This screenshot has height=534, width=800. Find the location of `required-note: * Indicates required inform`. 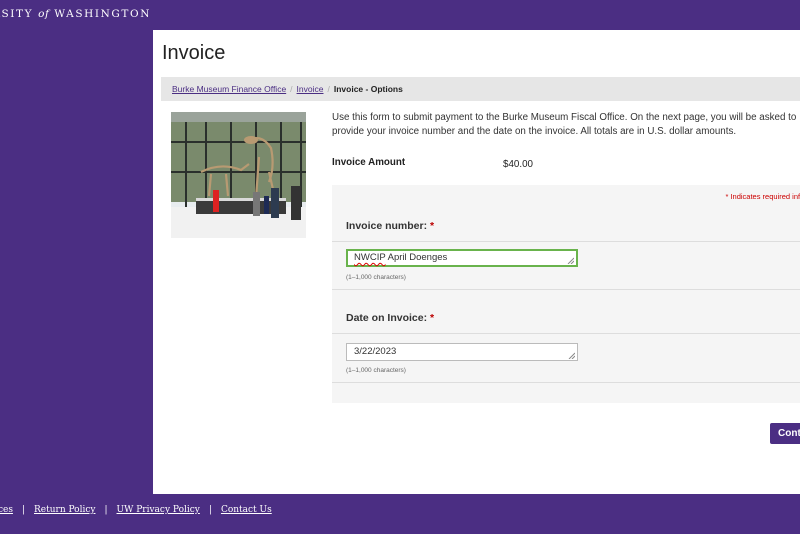

required-note: * Indicates required inform is located at coordinates (762, 196).